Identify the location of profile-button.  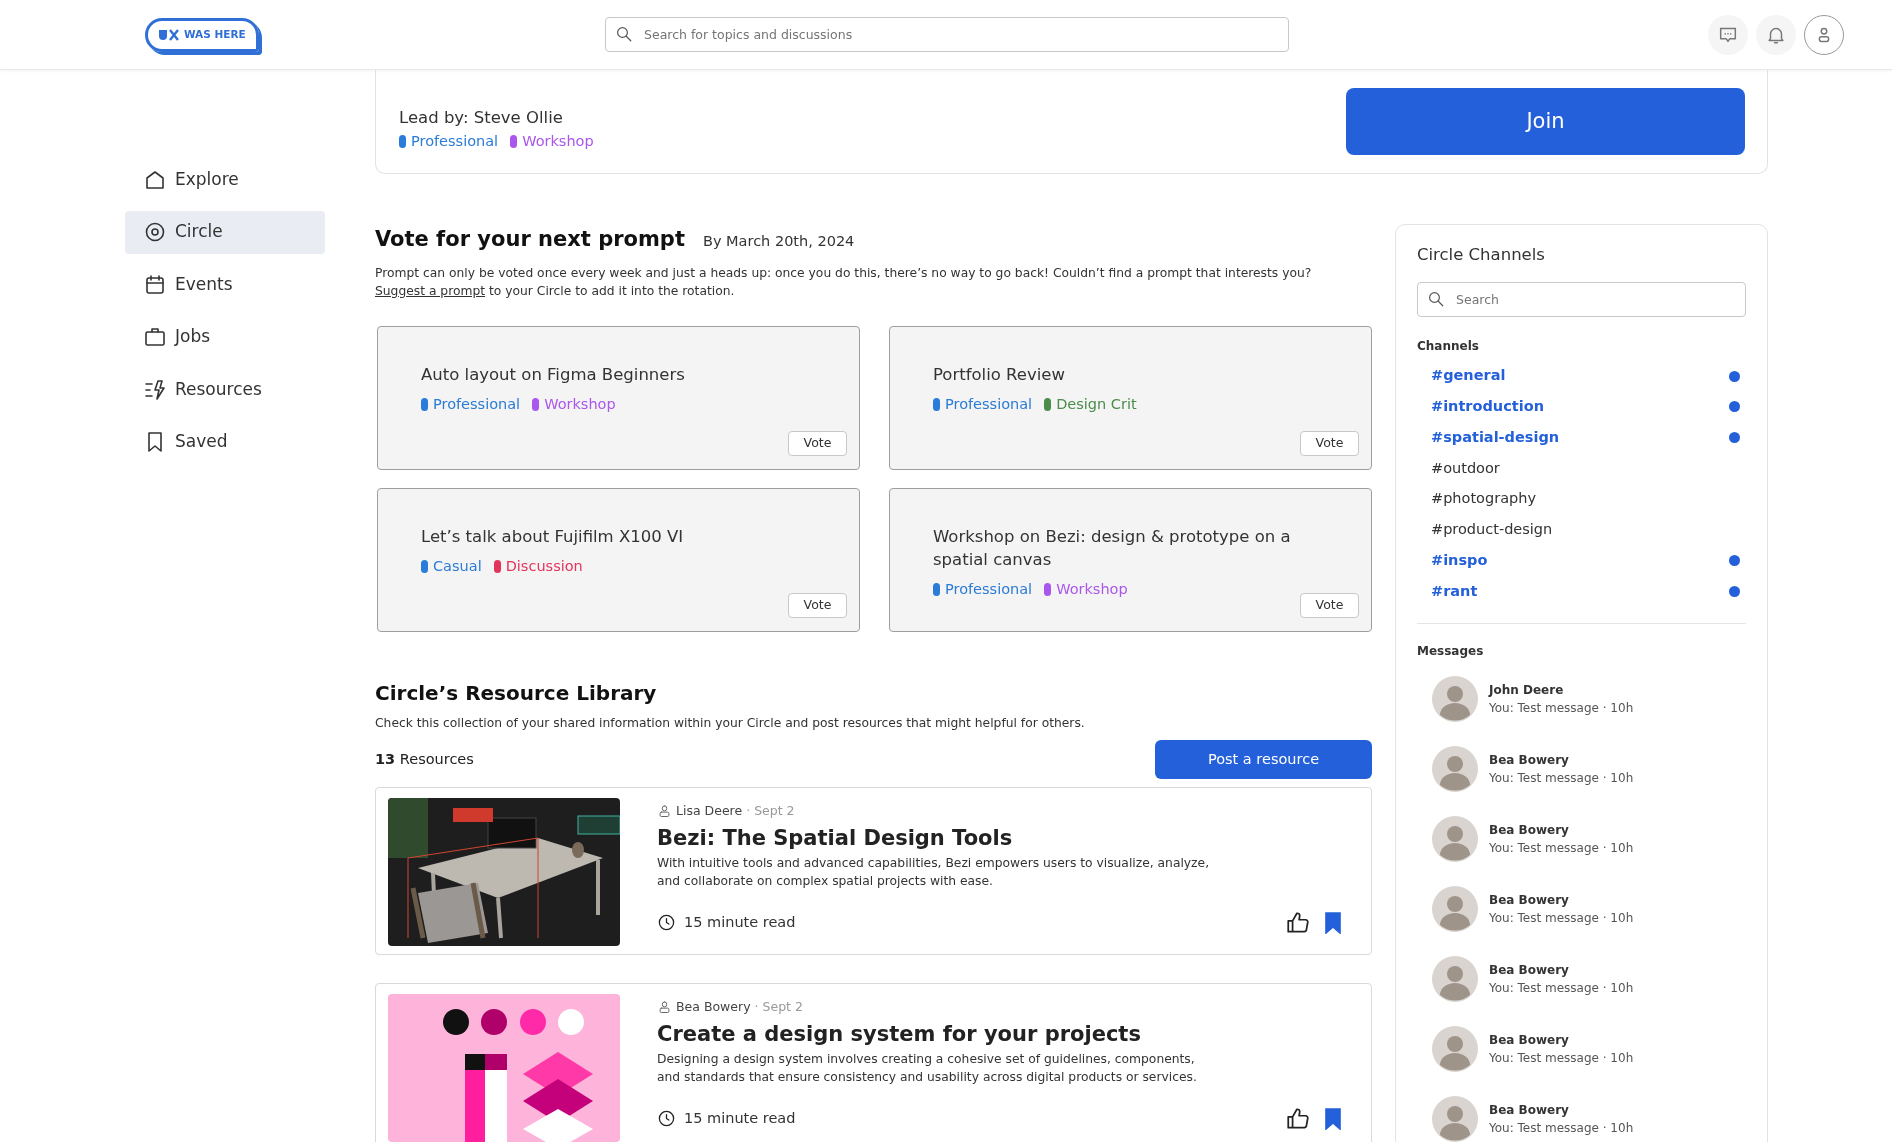
(1824, 34).